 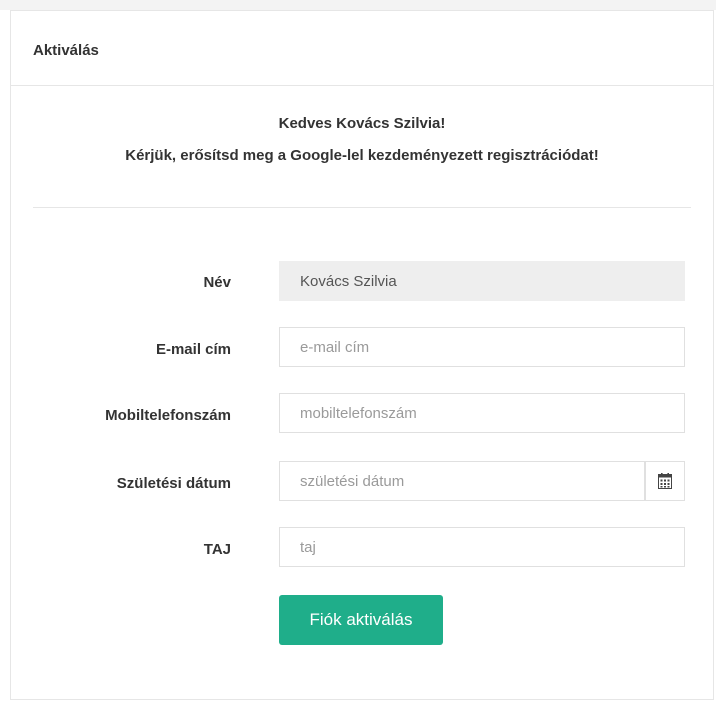 What do you see at coordinates (193, 349) in the screenshot?
I see `email-label: E-mail cím` at bounding box center [193, 349].